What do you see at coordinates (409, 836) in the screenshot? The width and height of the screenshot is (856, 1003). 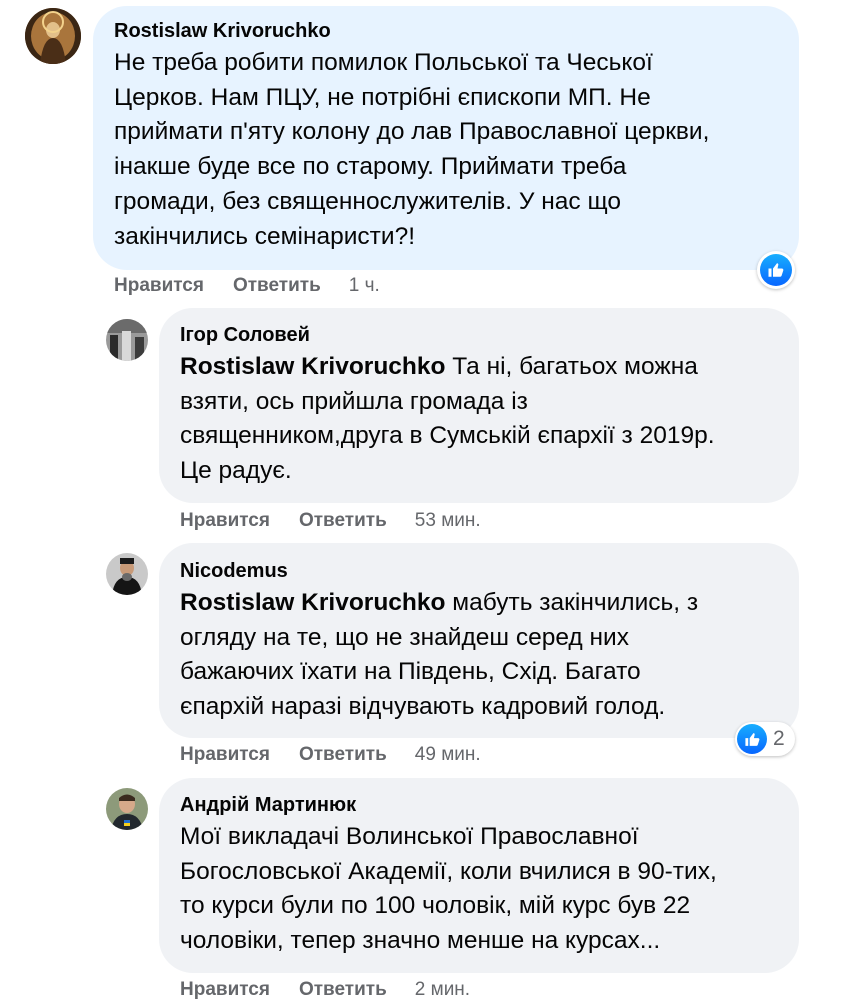 I see `text-line: Мої викладачі Волинської Православної` at bounding box center [409, 836].